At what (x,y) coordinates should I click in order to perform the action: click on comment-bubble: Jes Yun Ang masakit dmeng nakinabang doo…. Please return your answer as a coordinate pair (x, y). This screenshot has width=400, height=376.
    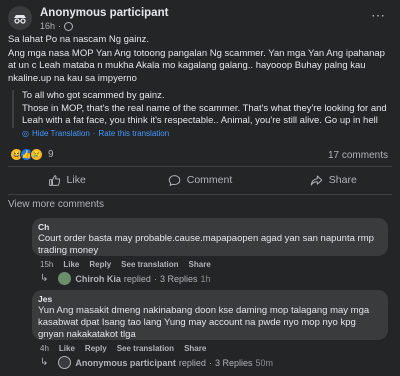
    Looking at the image, I should click on (210, 315).